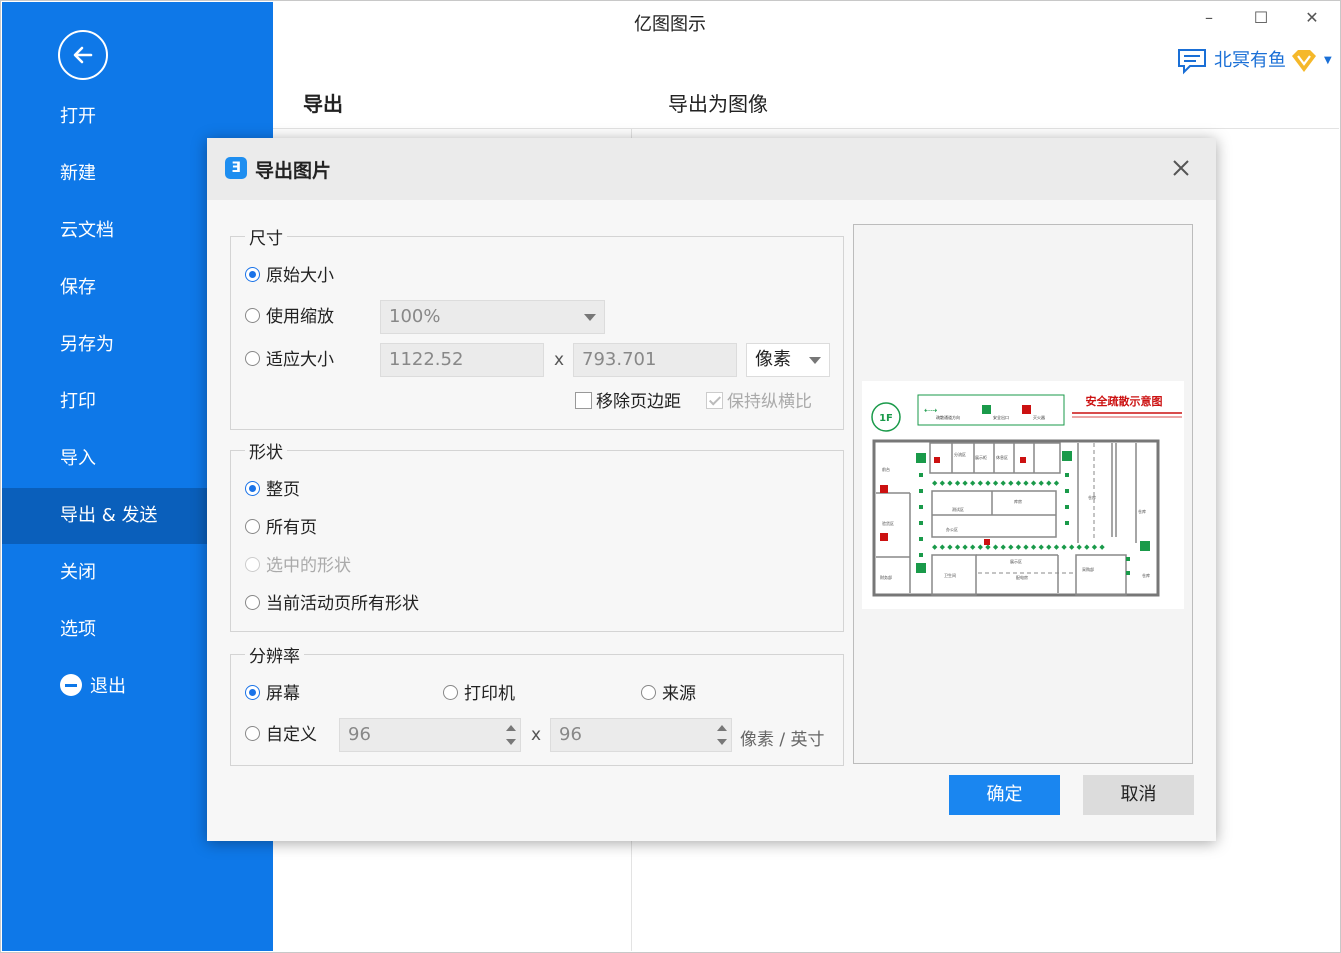 The width and height of the screenshot is (1341, 953). I want to click on sidebar-item-label: 选项, so click(78, 629).